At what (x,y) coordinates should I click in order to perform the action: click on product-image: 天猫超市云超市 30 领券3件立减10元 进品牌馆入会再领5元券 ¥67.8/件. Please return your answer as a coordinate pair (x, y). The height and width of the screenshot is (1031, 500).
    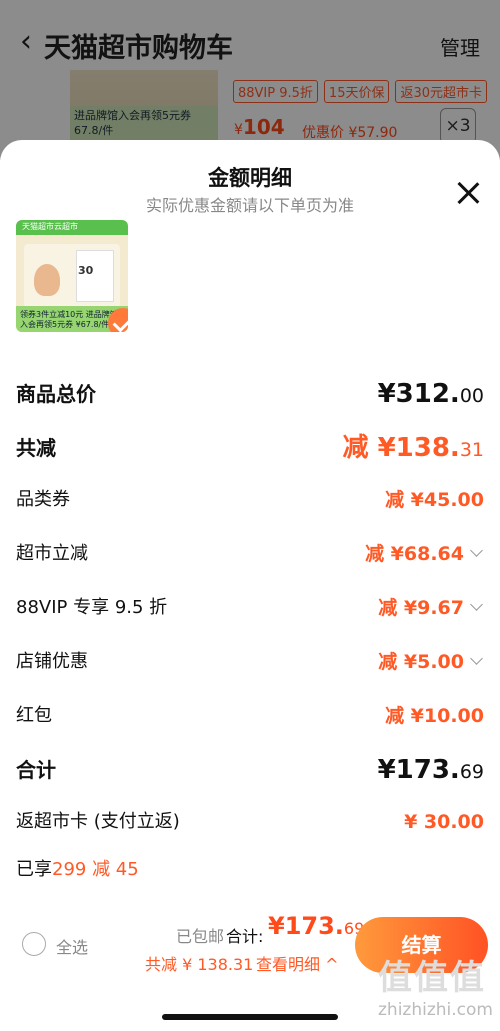
    Looking at the image, I should click on (72, 276).